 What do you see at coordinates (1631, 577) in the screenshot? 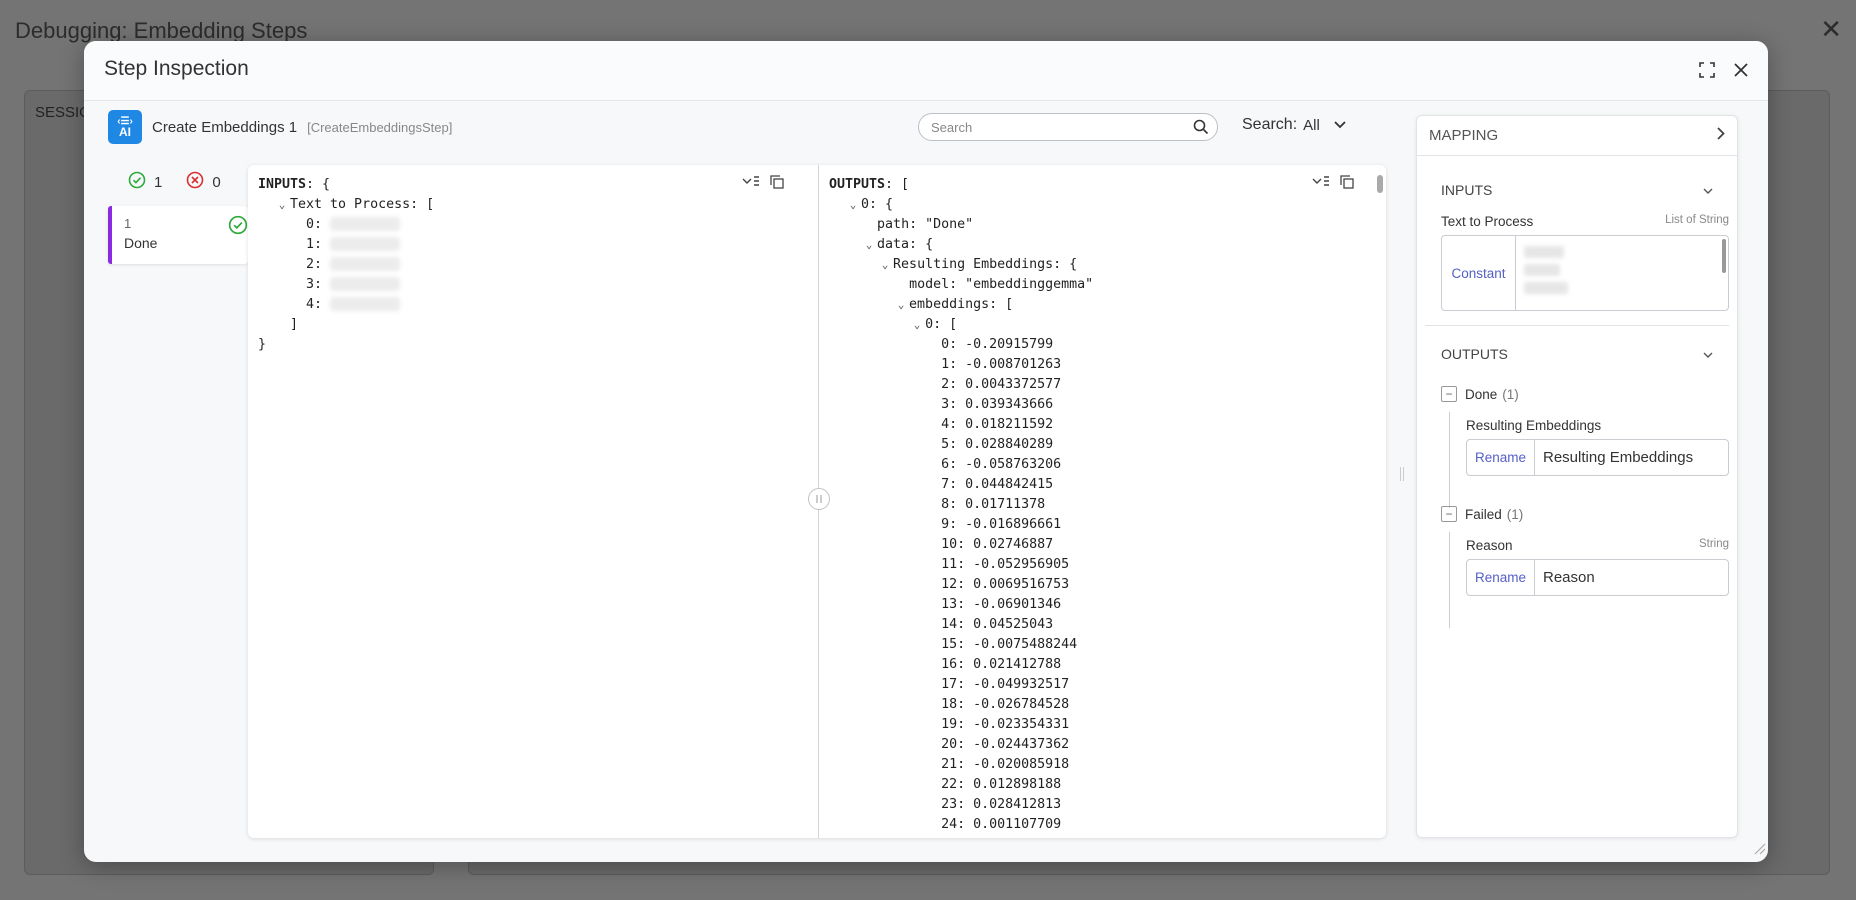
I see `rename-input: Reason` at bounding box center [1631, 577].